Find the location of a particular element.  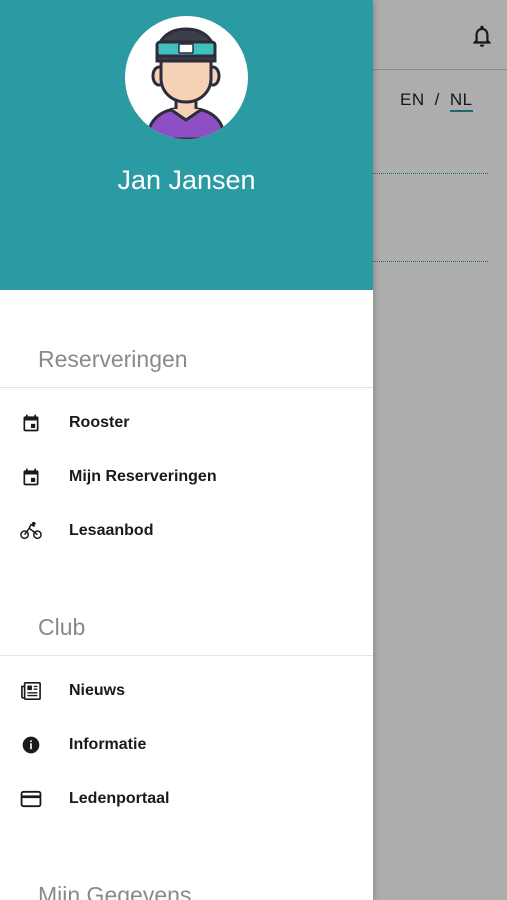

menu-item-mijn-reserveringen: Mijn Reserveringen is located at coordinates (186, 477).